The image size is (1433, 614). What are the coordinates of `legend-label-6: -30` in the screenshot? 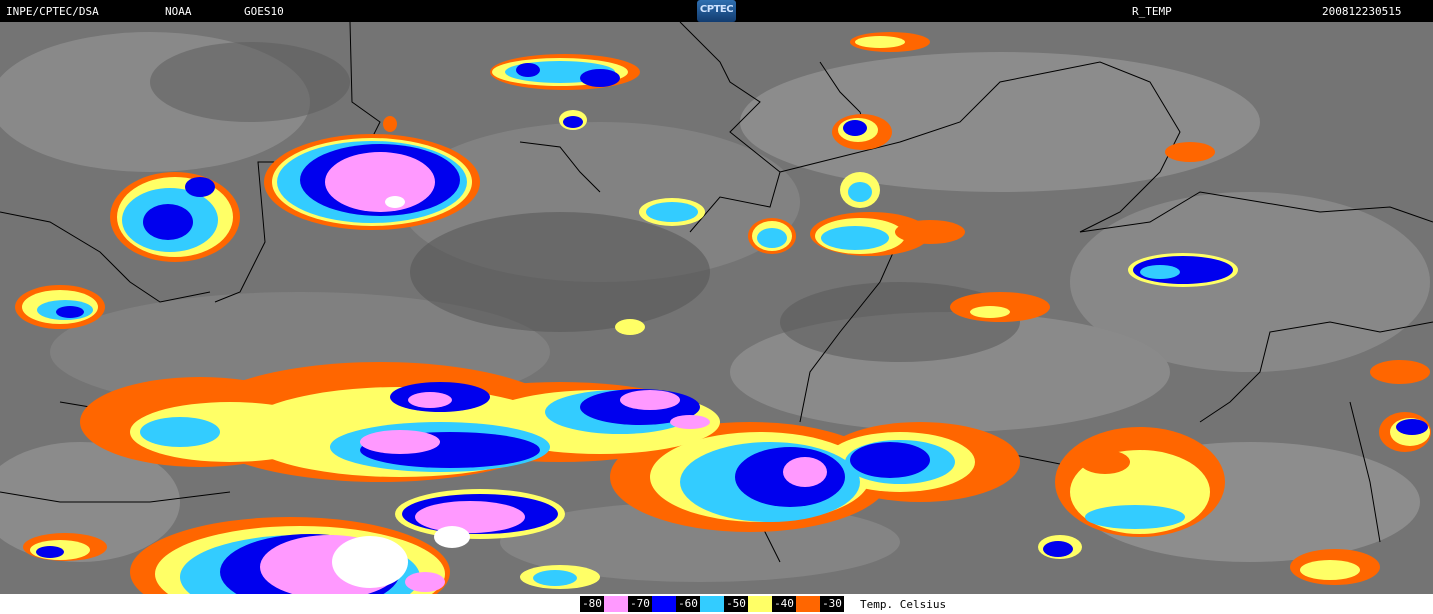 It's located at (832, 604).